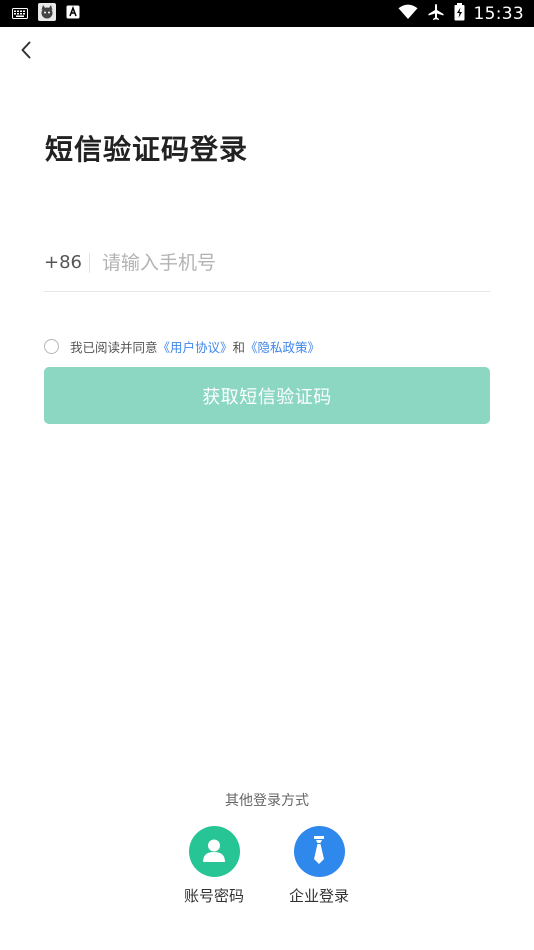 The image size is (534, 950). I want to click on privacy-policy-link: 《隐私政策》, so click(282, 346).